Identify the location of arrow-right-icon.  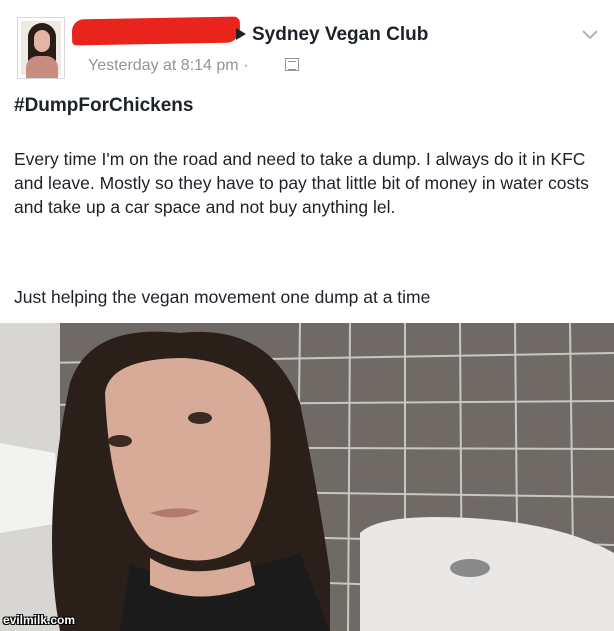
(241, 34).